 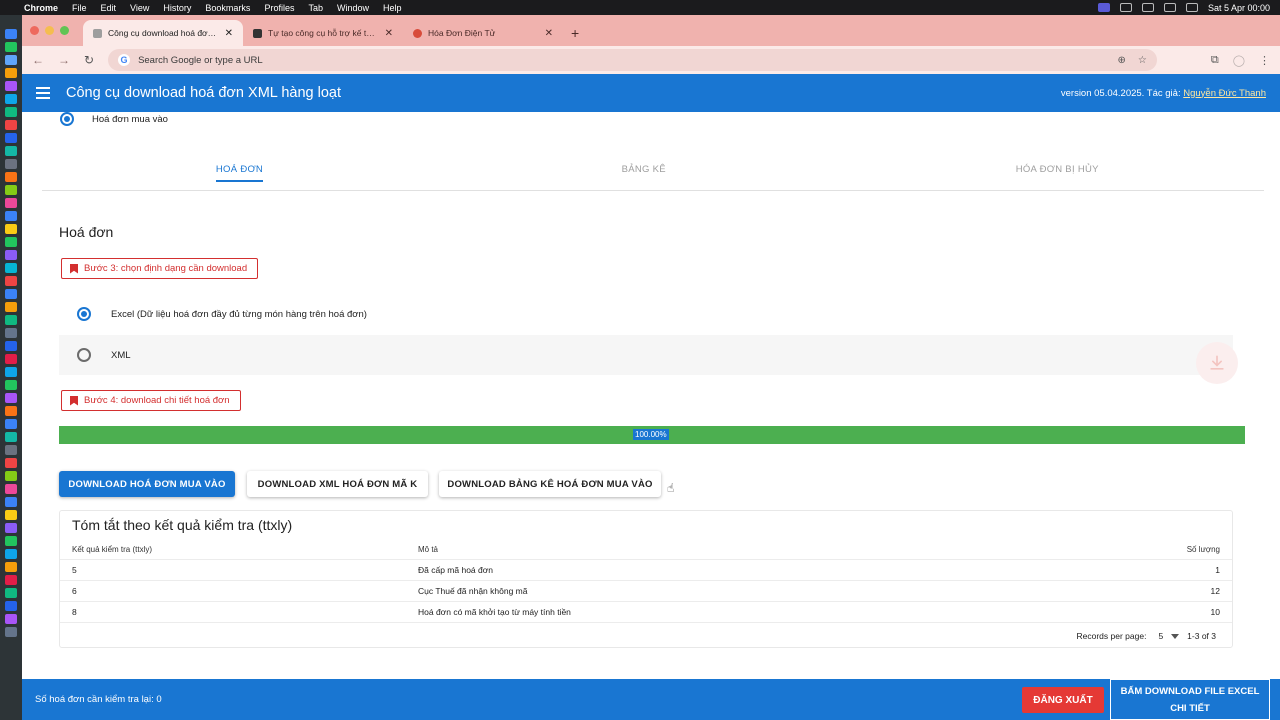 I want to click on browser-tab-active: Công cụ download hoá đơn X ✕, so click(x=163, y=33).